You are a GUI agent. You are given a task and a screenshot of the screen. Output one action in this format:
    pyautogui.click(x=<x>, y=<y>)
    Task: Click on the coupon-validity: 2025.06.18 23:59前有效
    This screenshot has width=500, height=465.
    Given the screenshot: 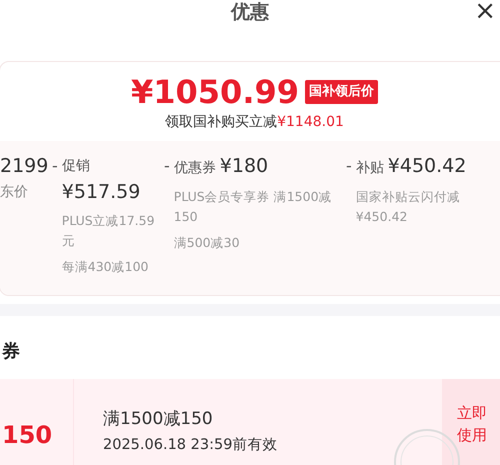 What is the action you would take?
    pyautogui.click(x=190, y=445)
    